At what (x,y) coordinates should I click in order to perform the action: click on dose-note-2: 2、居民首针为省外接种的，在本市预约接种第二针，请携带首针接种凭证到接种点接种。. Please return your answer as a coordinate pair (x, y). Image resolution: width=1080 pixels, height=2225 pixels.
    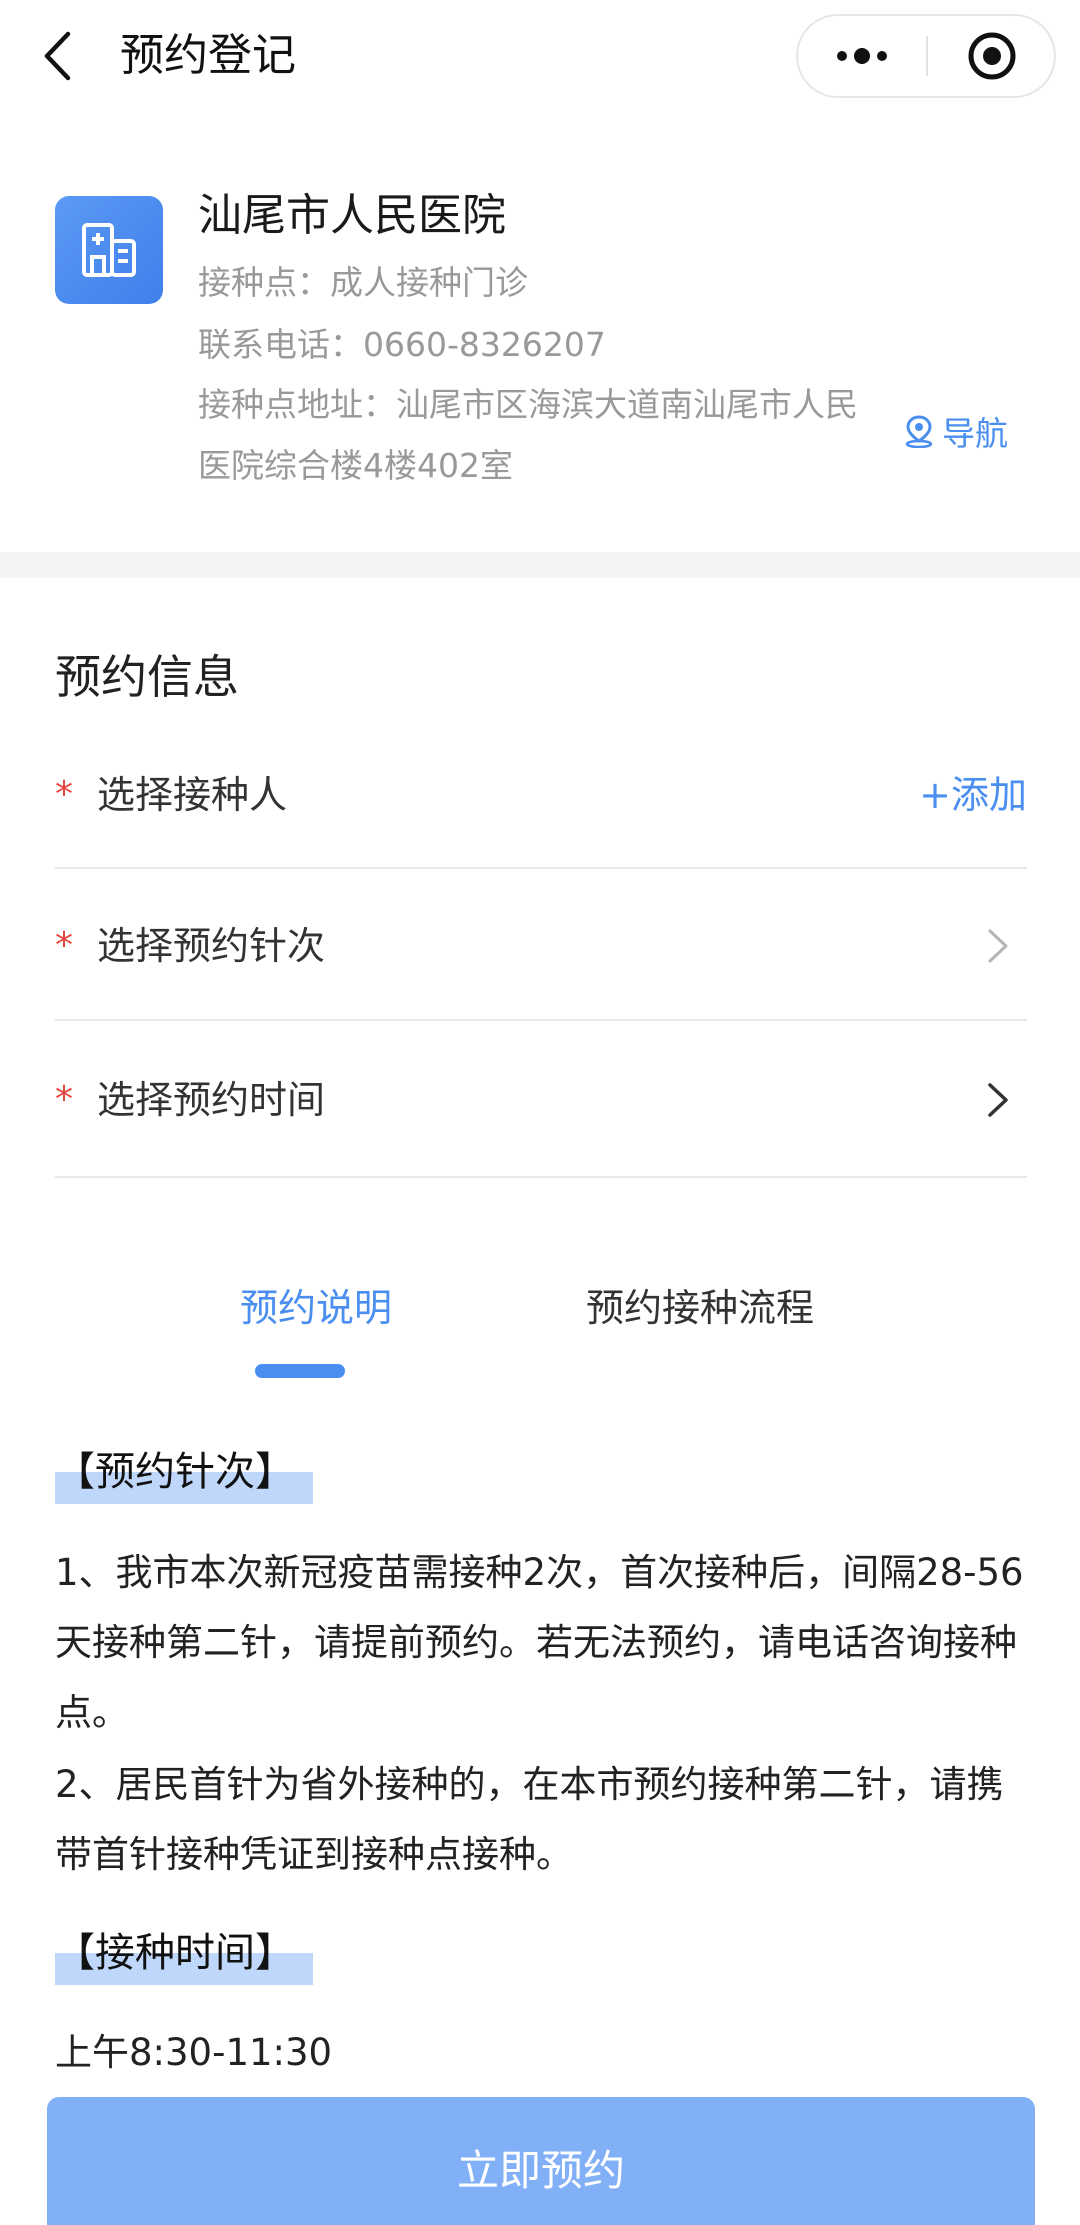
    Looking at the image, I should click on (529, 1819).